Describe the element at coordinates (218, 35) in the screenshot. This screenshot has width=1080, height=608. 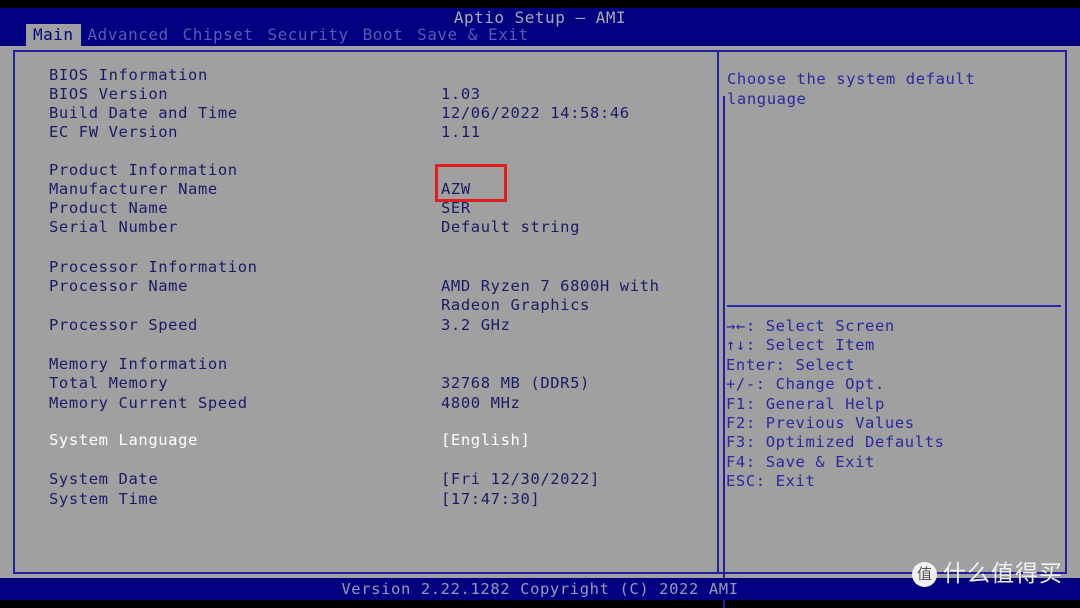
I see `tab-chipset: Chipset` at that location.